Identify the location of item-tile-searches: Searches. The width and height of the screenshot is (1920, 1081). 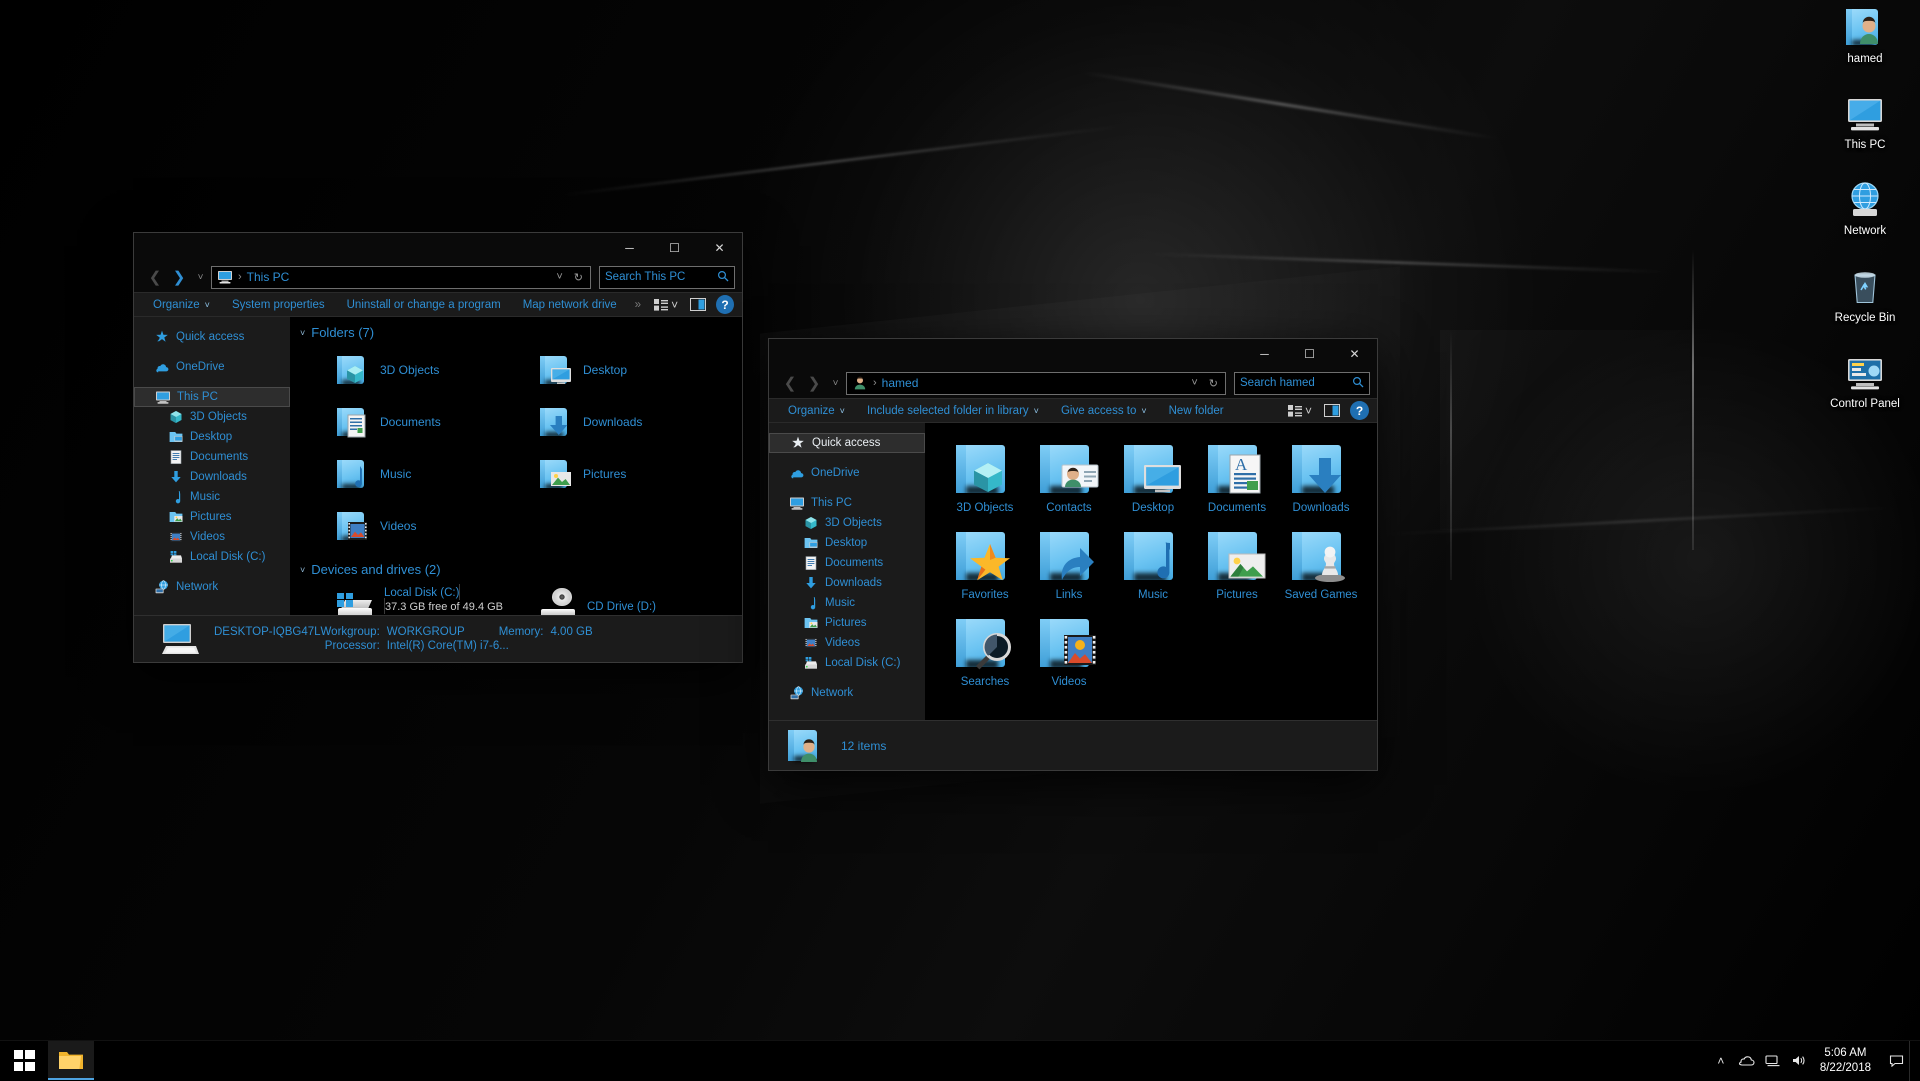
(985, 648).